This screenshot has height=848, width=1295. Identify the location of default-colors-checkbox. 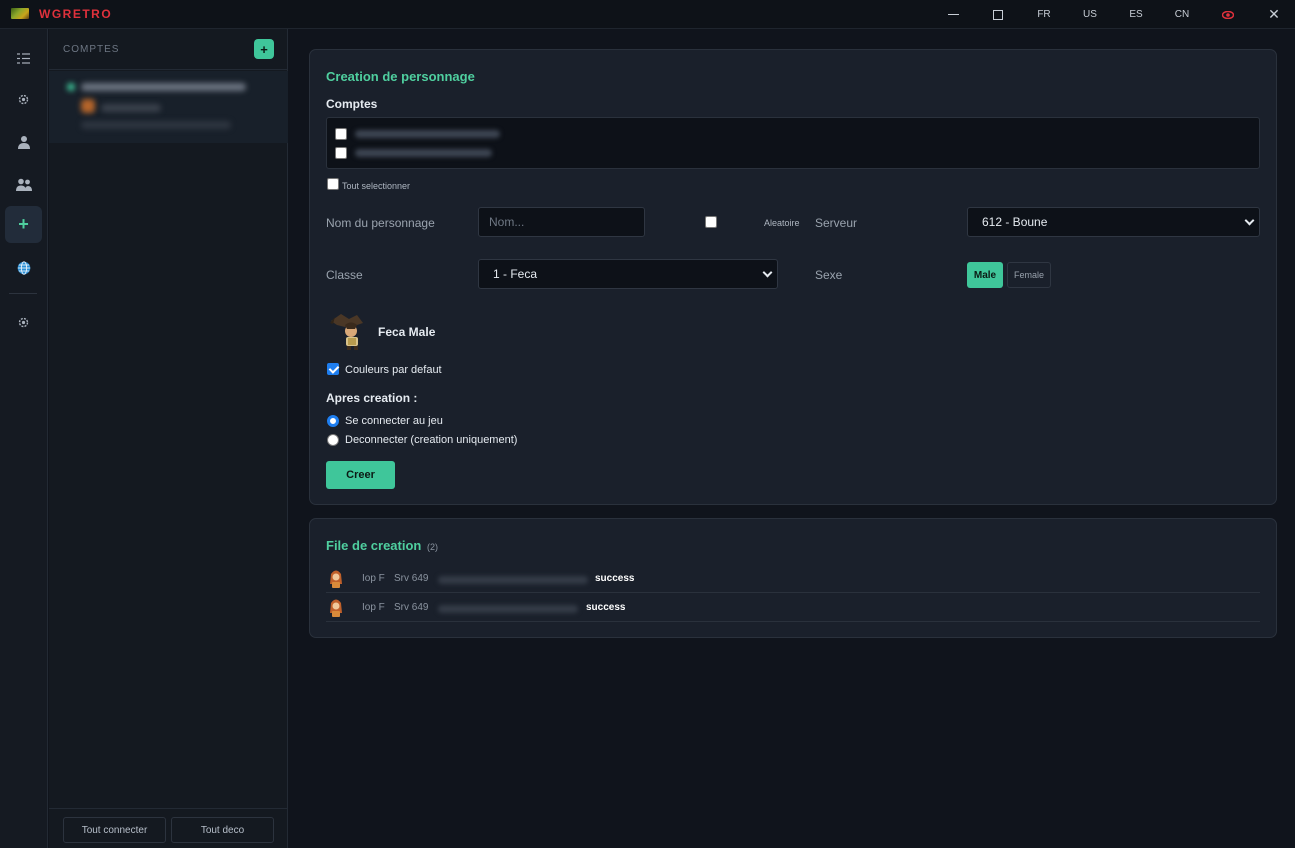
(333, 369).